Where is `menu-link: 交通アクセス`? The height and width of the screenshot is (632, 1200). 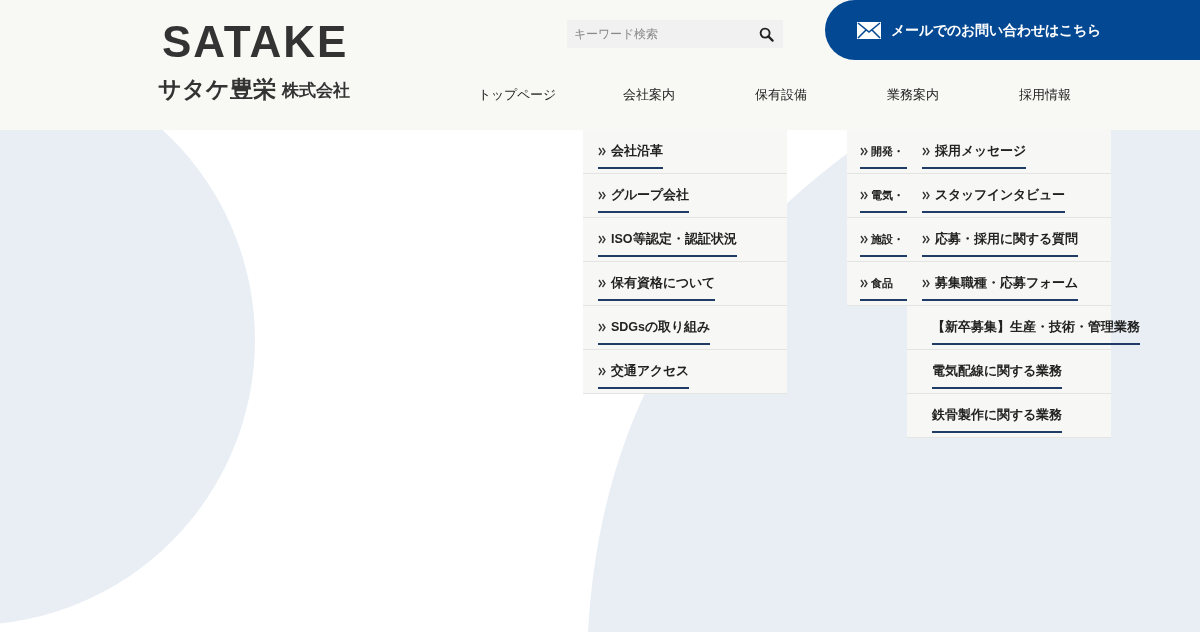
menu-link: 交通アクセス is located at coordinates (643, 376).